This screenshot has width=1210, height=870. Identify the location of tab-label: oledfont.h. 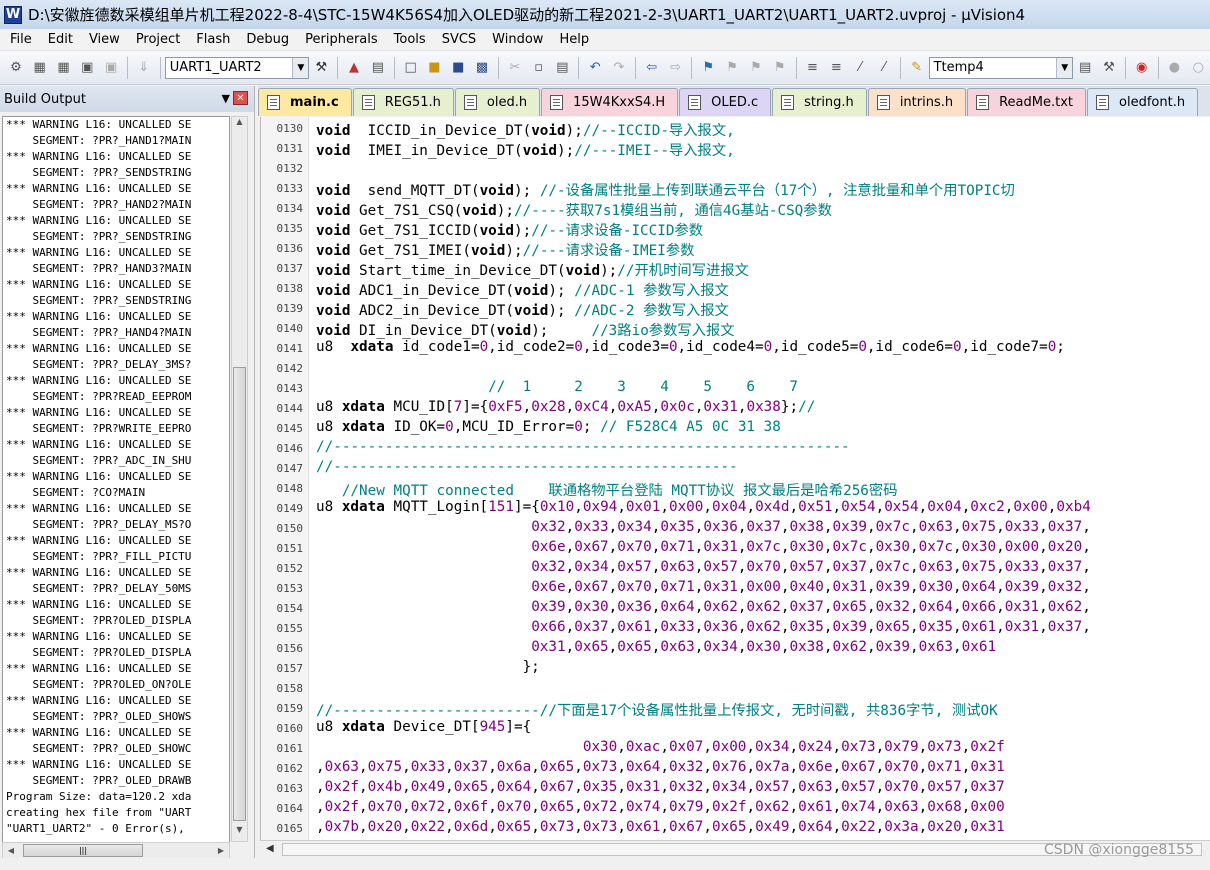
(1152, 102).